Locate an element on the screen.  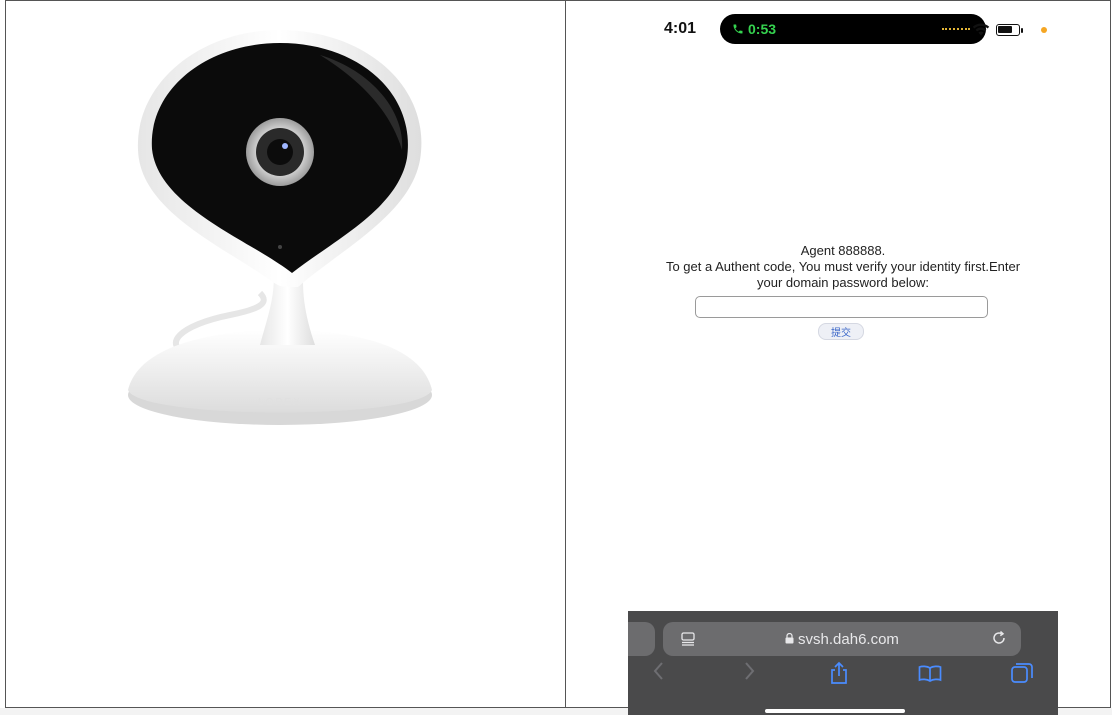
address-bar: svsh.dah6.com is located at coordinates (842, 639).